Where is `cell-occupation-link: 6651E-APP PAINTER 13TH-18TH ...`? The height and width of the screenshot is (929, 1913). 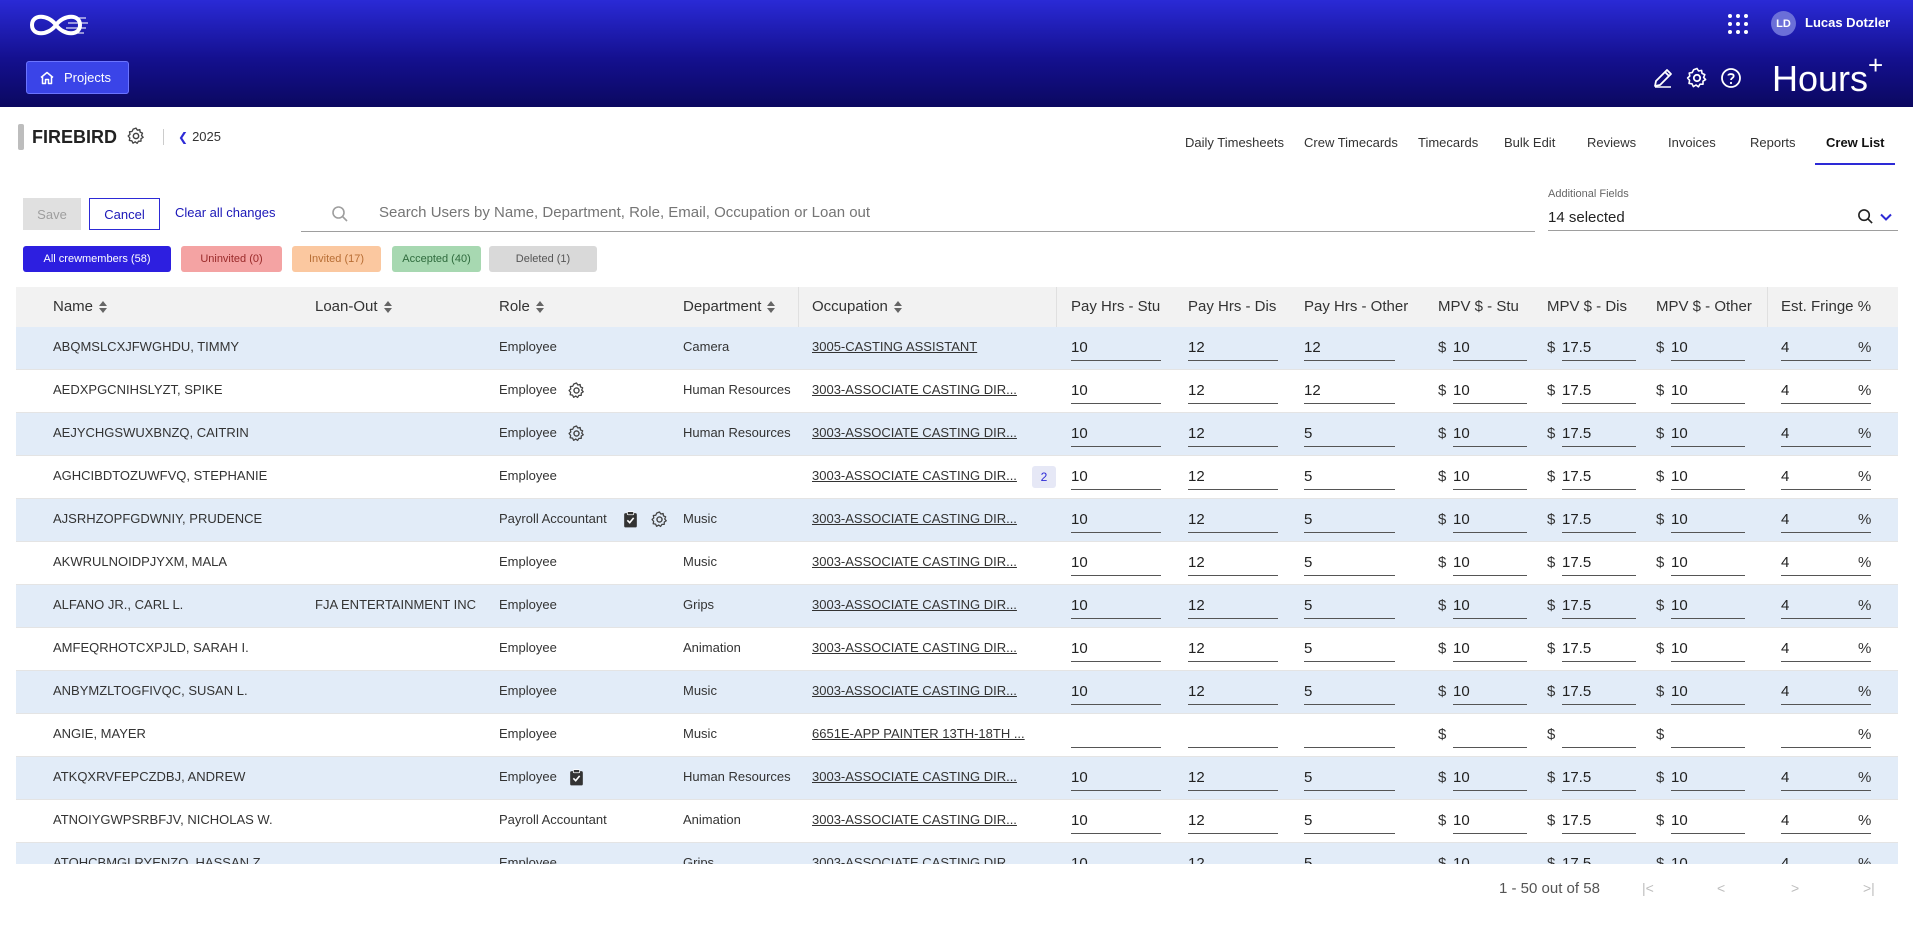 cell-occupation-link: 6651E-APP PAINTER 13TH-18TH ... is located at coordinates (918, 733).